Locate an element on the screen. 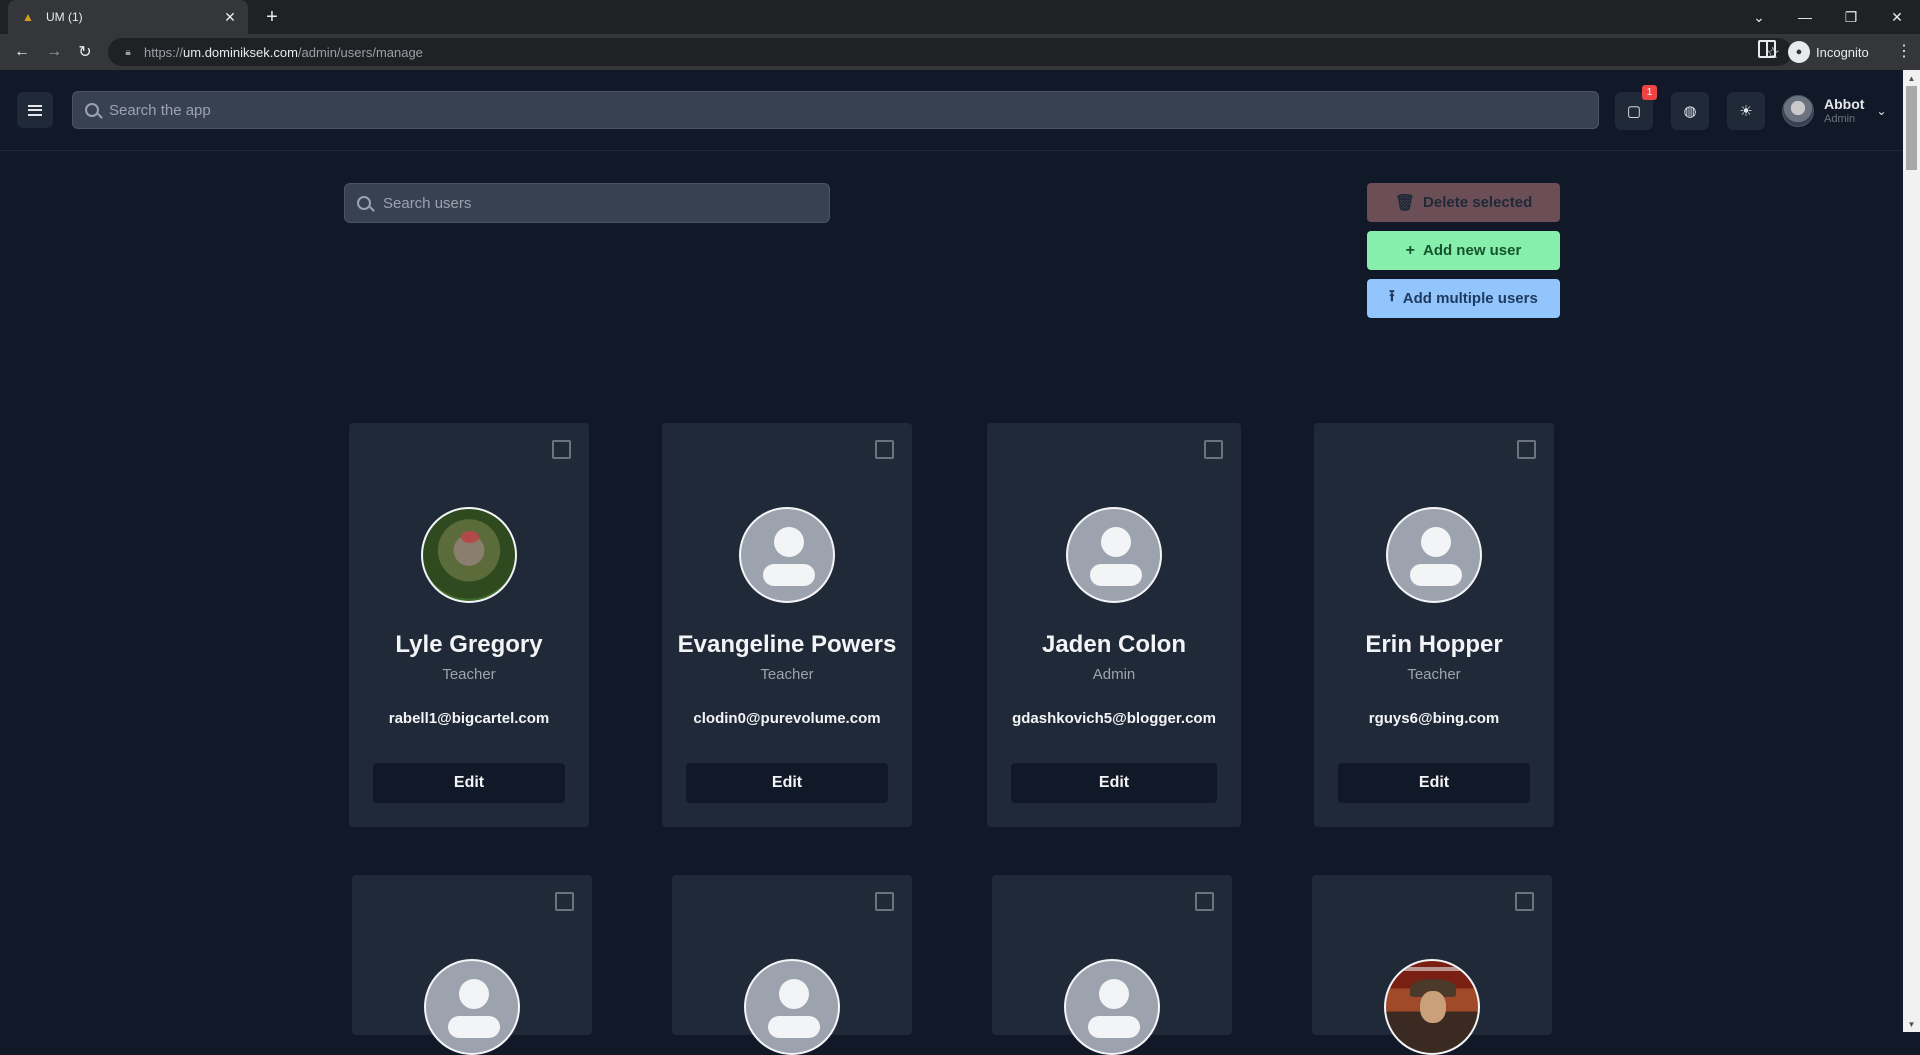 The width and height of the screenshot is (1920, 1055). sun-icon: ☀ is located at coordinates (1746, 111).